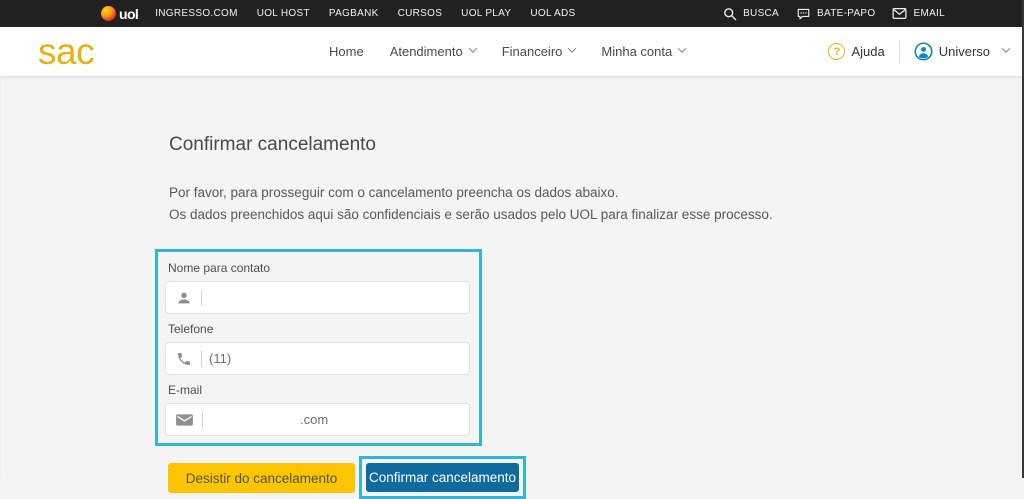 This screenshot has height=499, width=1024. Describe the element at coordinates (129, 13) in the screenshot. I see `uol-logo-text: uol` at that location.